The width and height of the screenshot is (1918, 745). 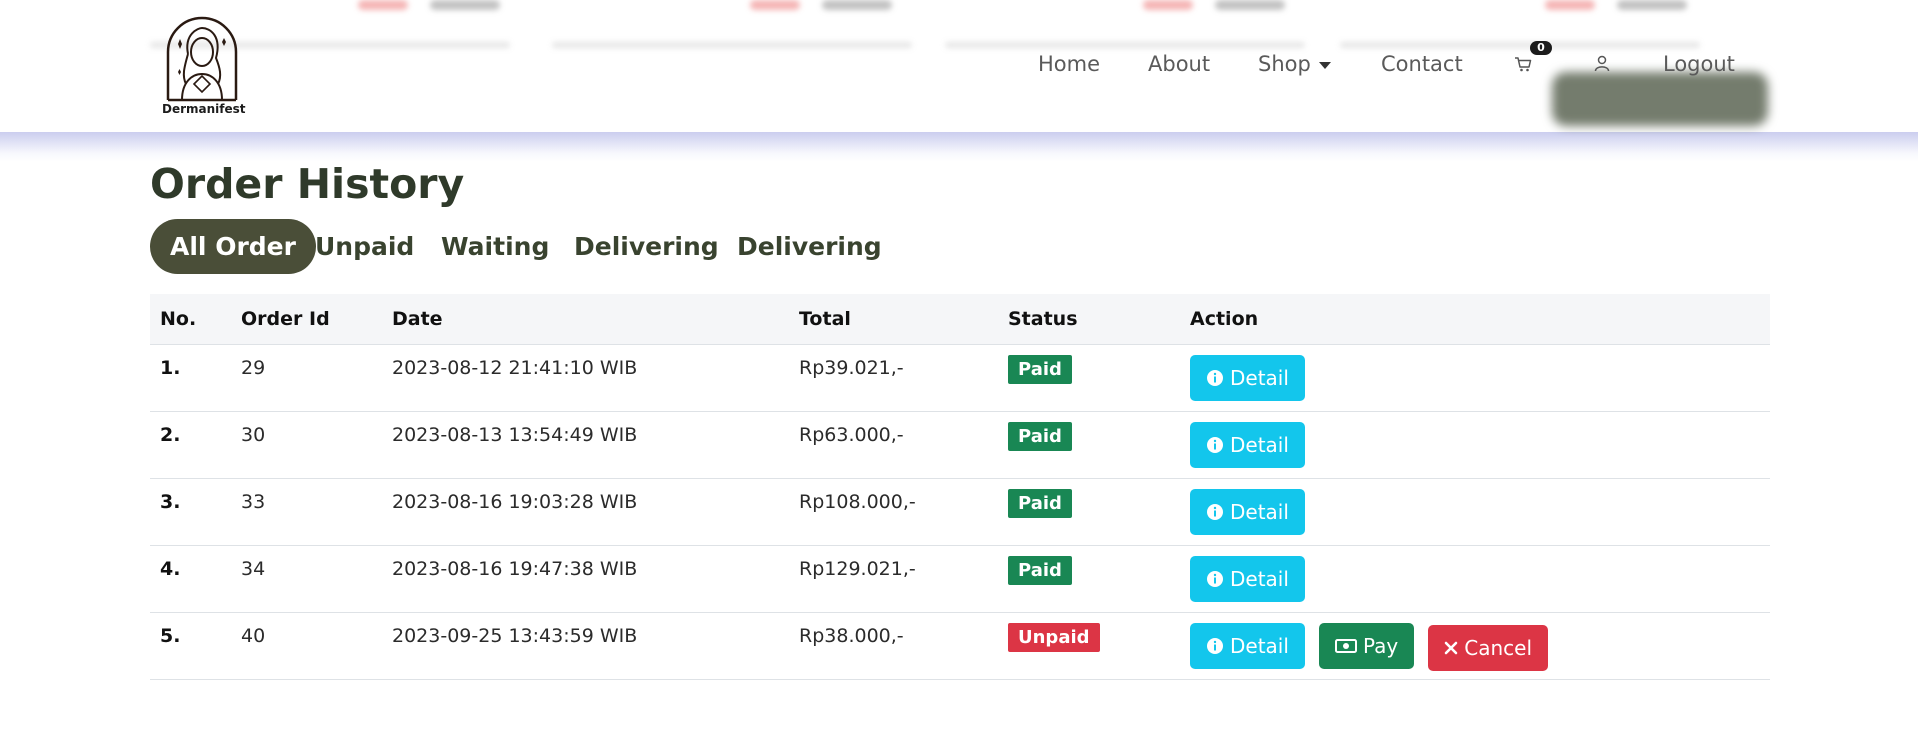 I want to click on column-header-no: No., so click(x=190, y=319).